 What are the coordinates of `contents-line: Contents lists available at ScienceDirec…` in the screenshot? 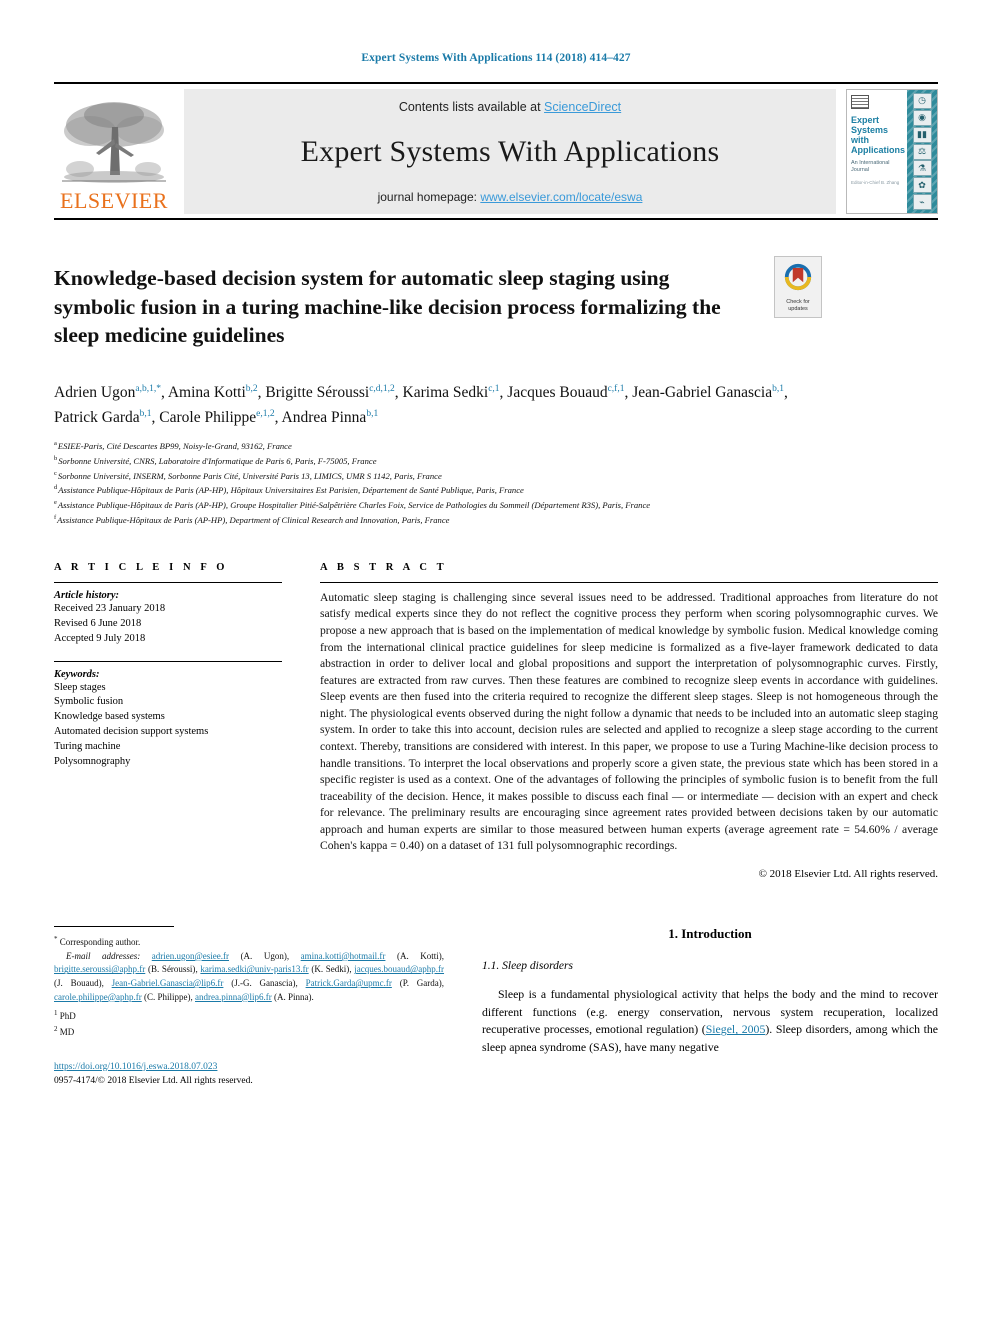 It's located at (510, 107).